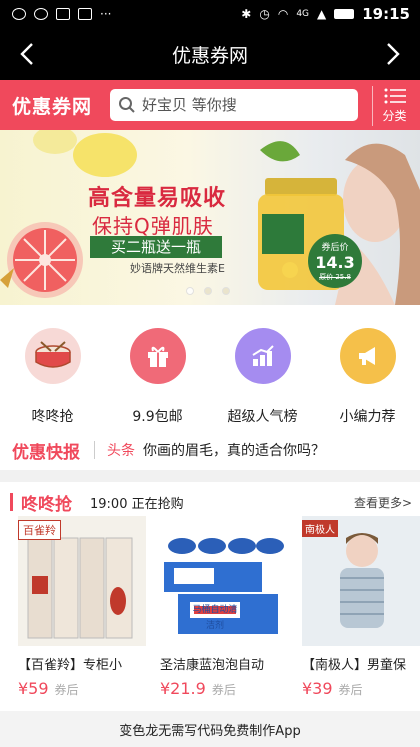  Describe the element at coordinates (137, 504) in the screenshot. I see `flash-sale-time: 19:00 正在抢购` at that location.